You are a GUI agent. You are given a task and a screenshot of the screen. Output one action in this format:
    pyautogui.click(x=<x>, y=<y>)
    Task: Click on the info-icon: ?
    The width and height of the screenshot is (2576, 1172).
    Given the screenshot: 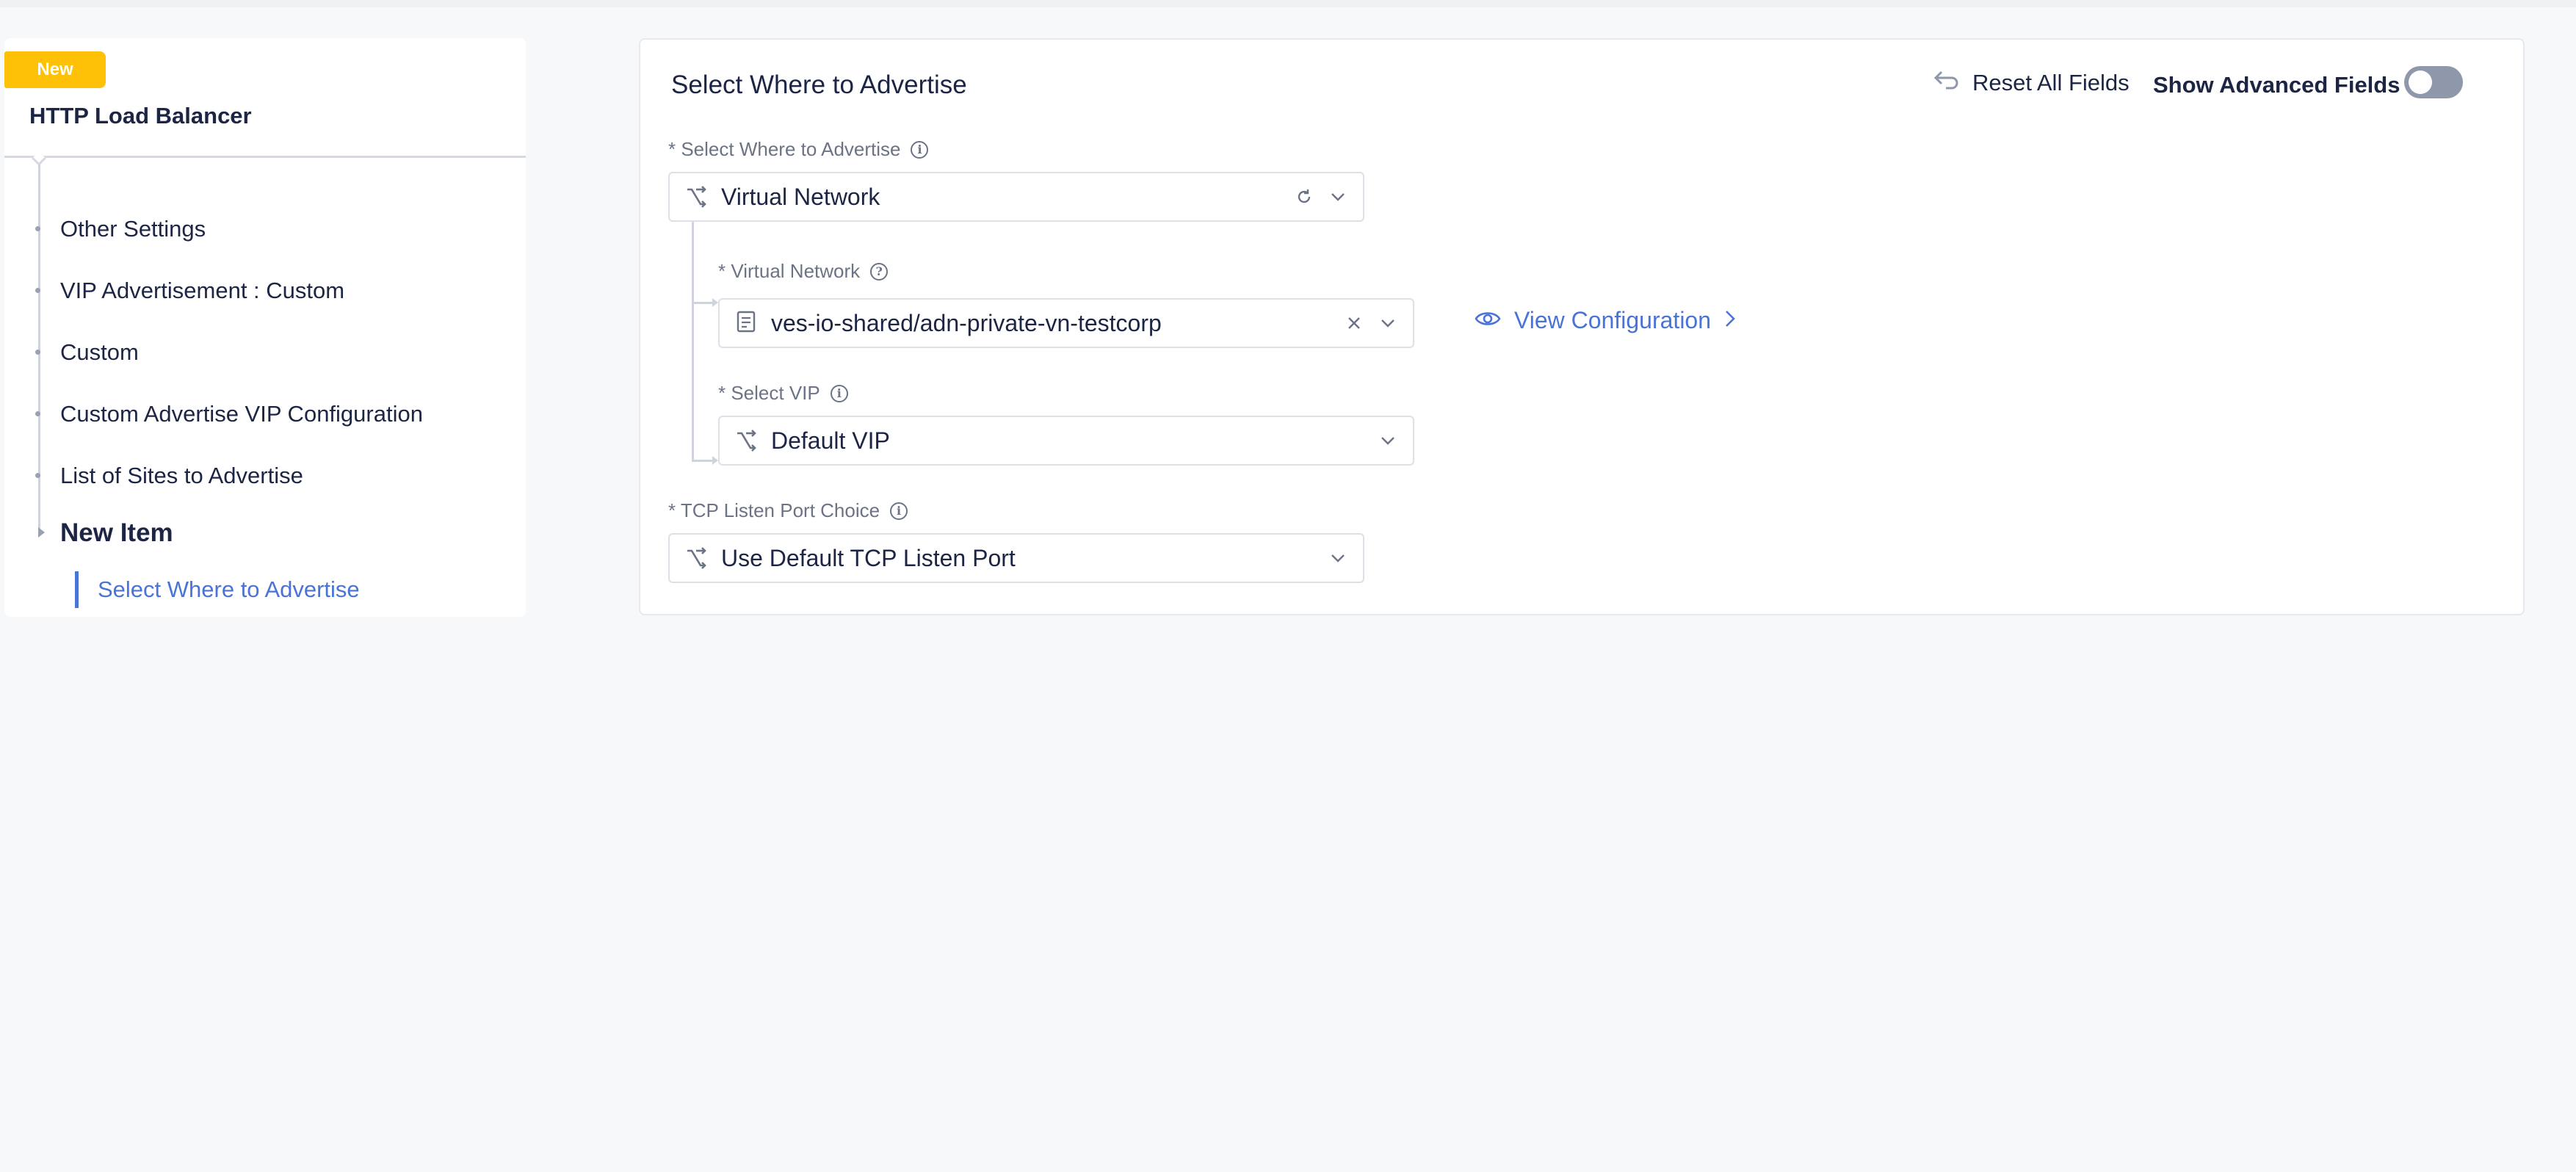 What is the action you would take?
    pyautogui.click(x=879, y=271)
    